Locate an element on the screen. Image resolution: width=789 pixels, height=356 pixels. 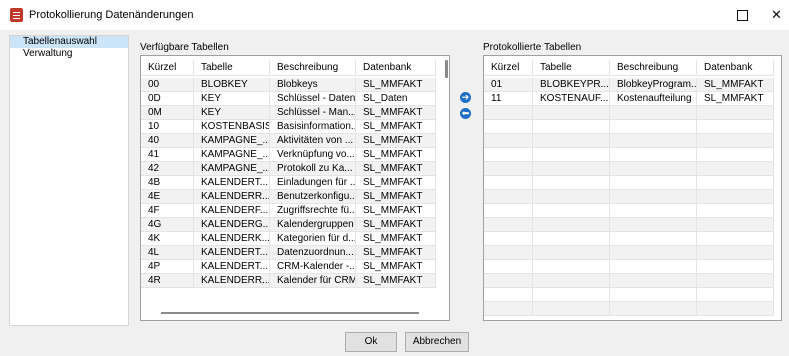
table-row: 11 KOSTENAUF... Kostenaufteilung SL_MMFAKT is located at coordinates (629, 99).